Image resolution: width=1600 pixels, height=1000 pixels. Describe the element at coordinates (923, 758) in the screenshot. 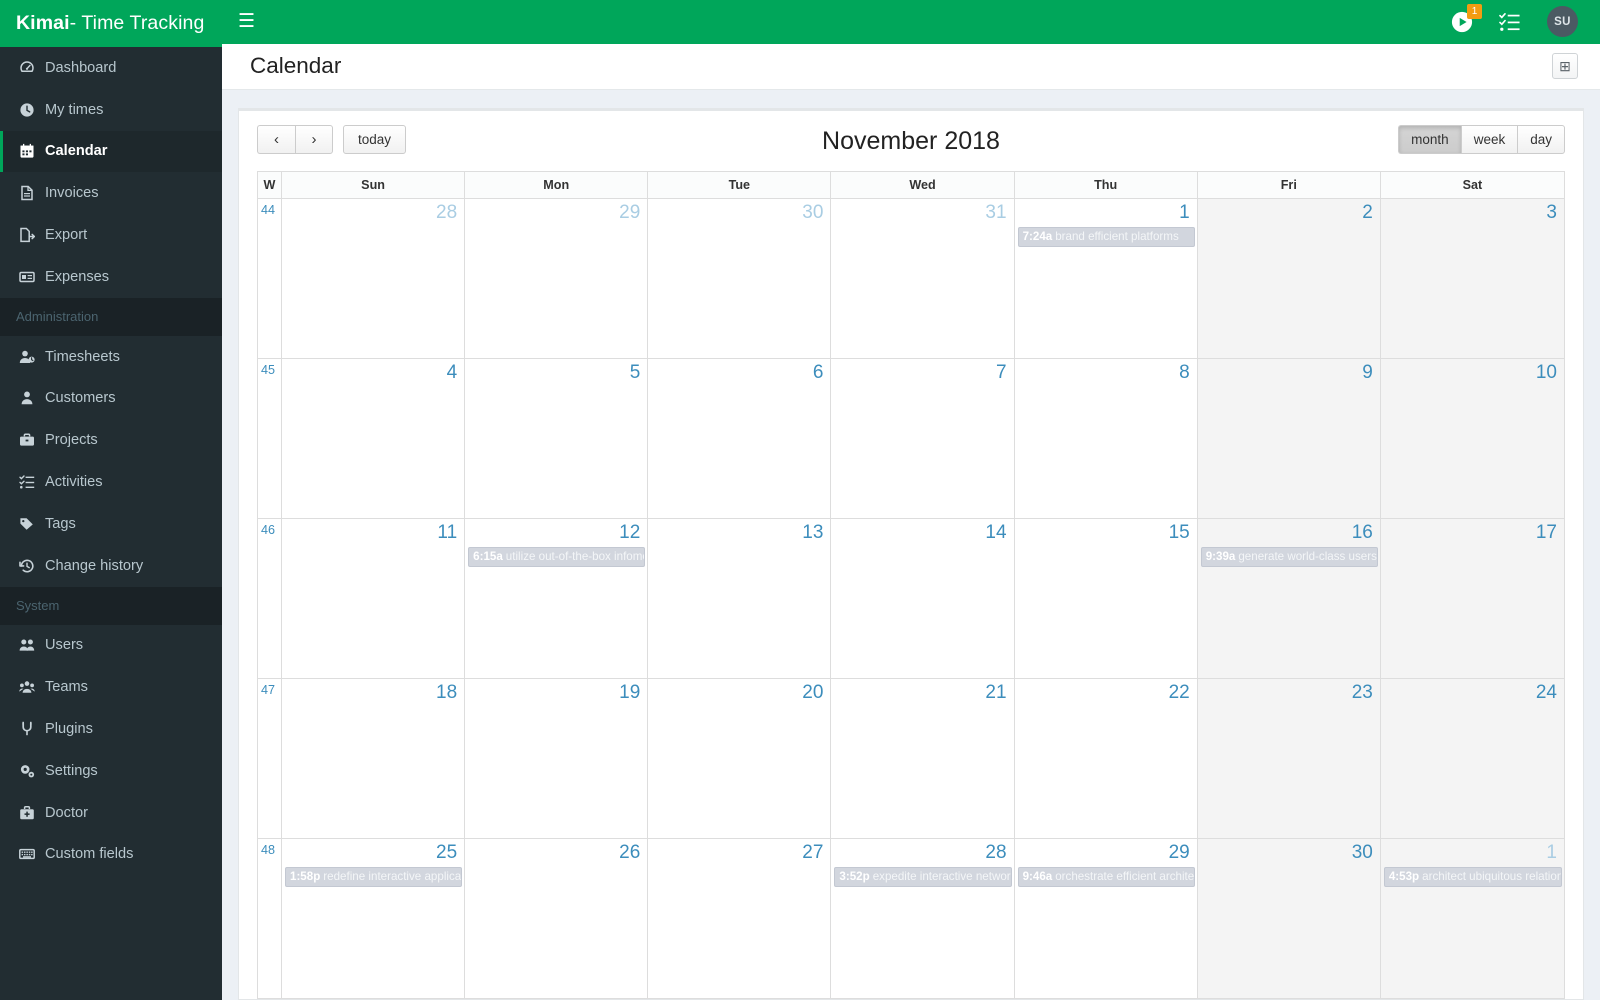

I see `calendar-day-cell: 21` at that location.